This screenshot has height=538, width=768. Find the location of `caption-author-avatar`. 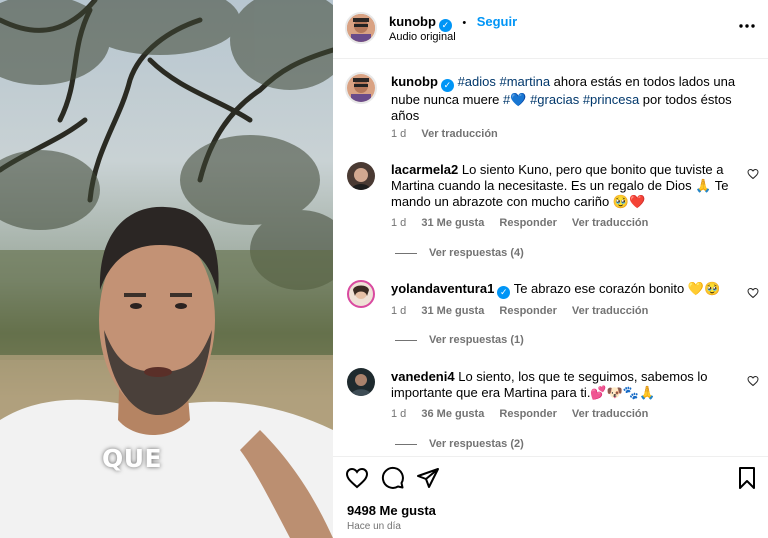

caption-author-avatar is located at coordinates (361, 88).